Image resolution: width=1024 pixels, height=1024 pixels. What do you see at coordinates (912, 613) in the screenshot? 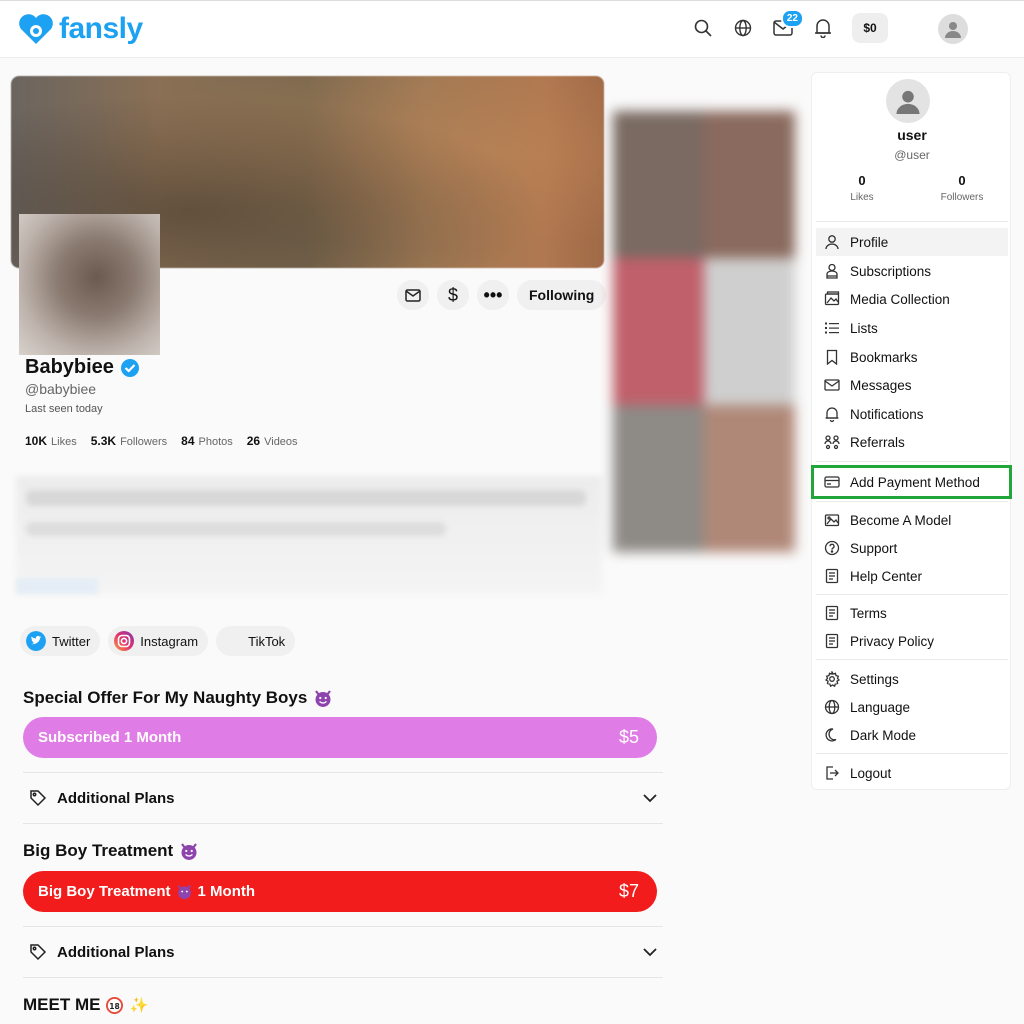
I see `menu-item-terms: Terms` at bounding box center [912, 613].